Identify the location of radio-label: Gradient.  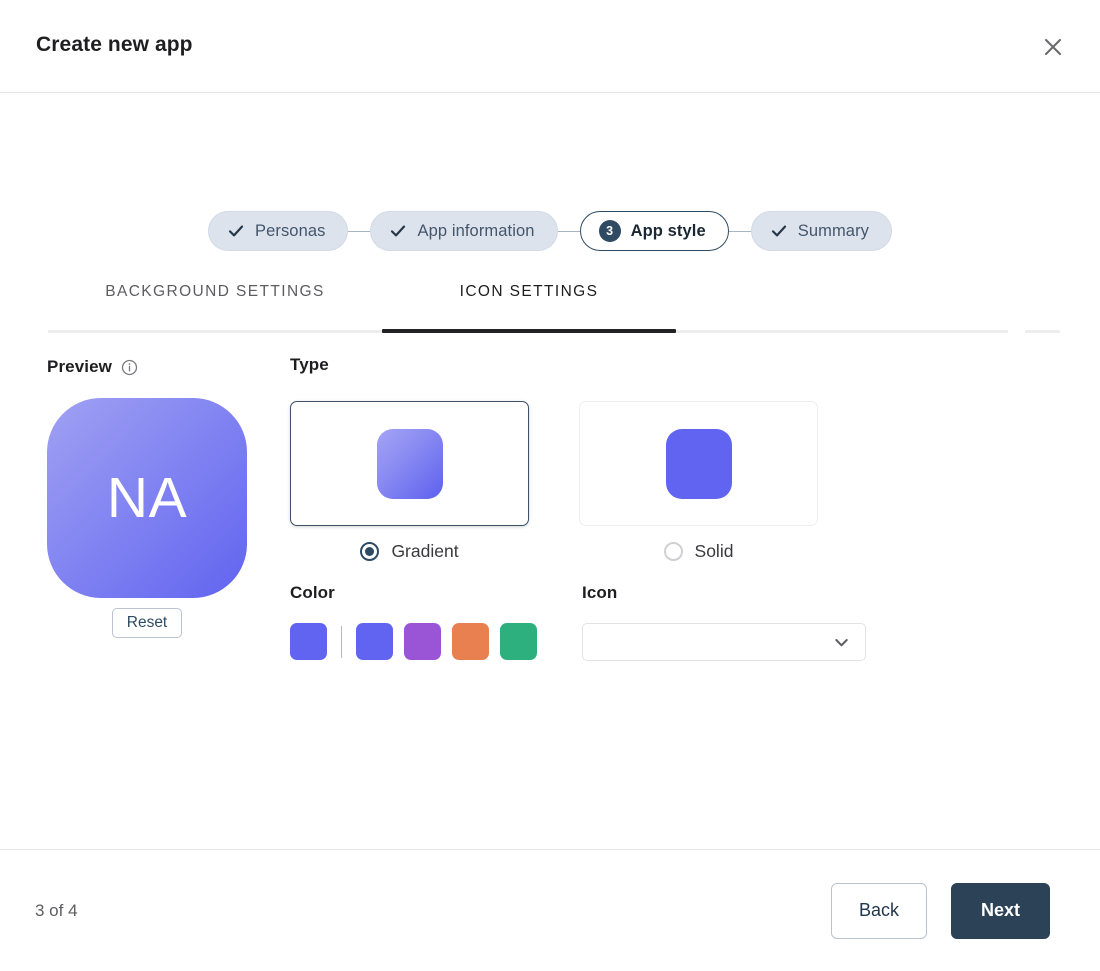
(425, 551).